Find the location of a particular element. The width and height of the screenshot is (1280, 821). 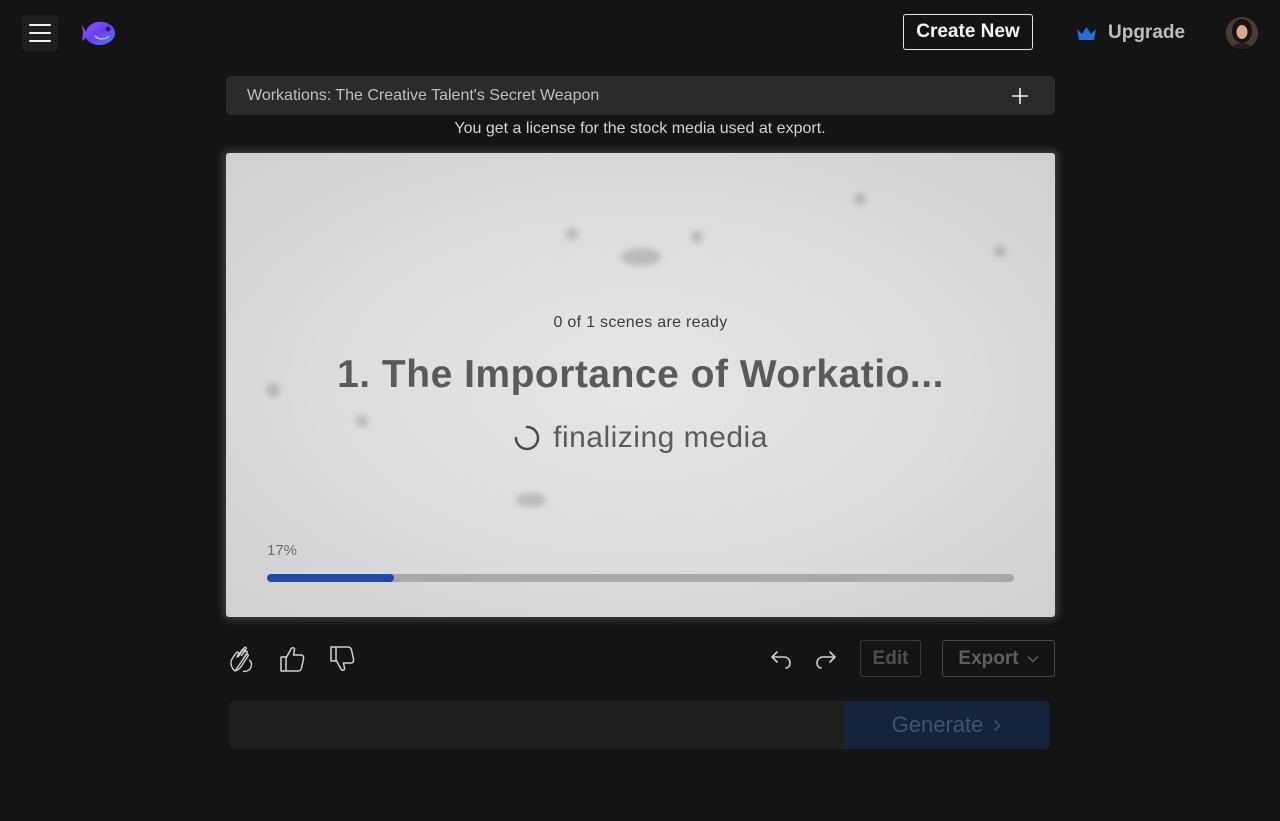

loading-spinner-icon is located at coordinates (527, 438).